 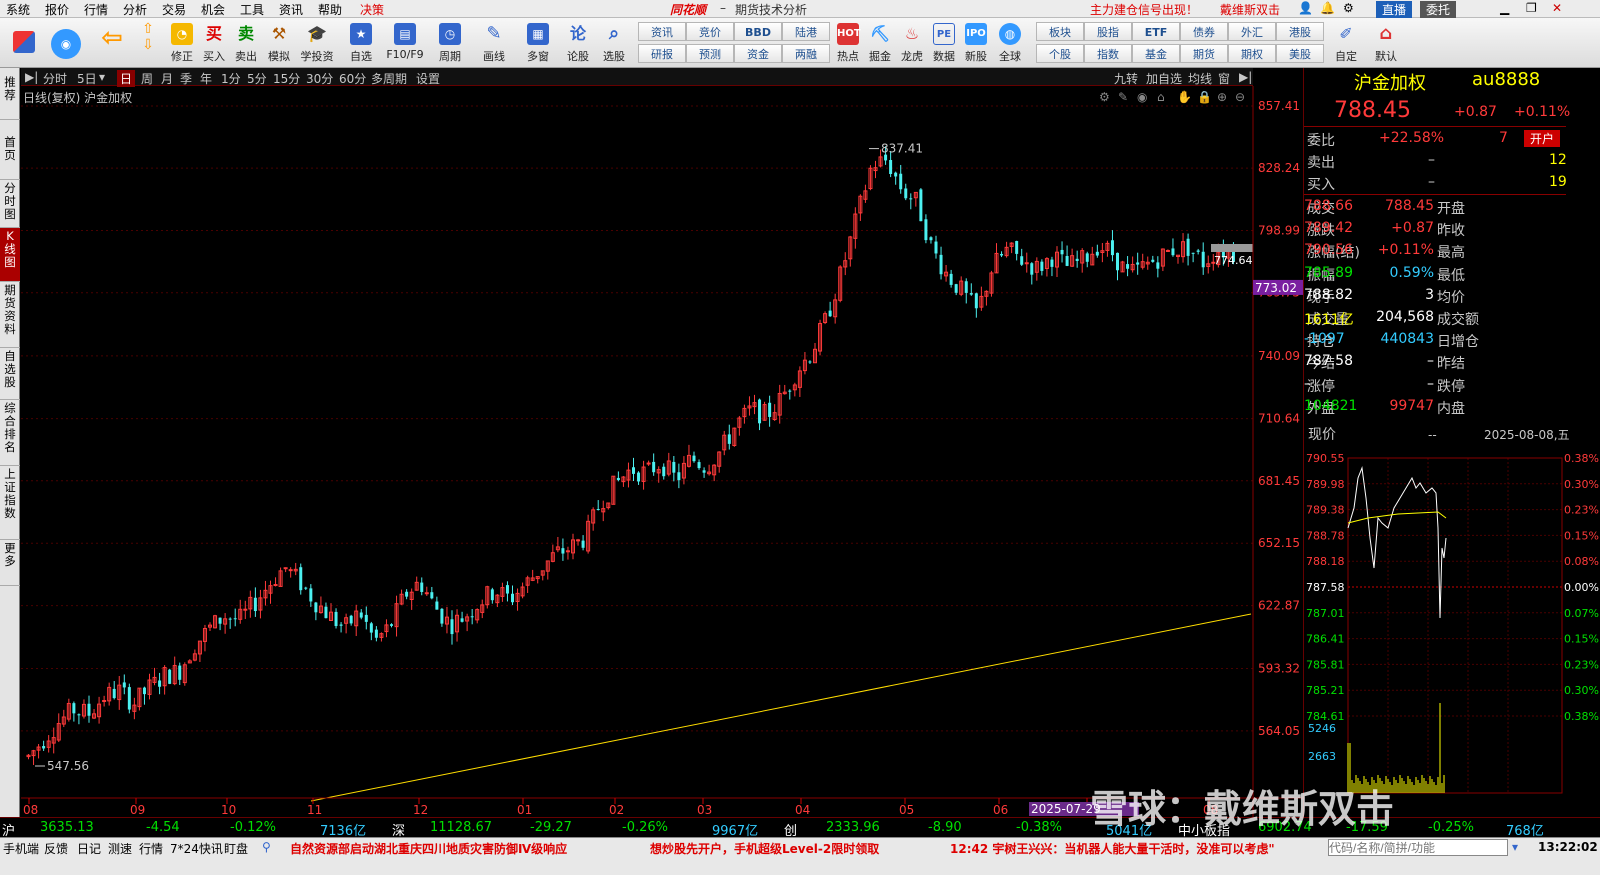 What do you see at coordinates (10, 157) in the screenshot?
I see `nav-home: 首页` at bounding box center [10, 157].